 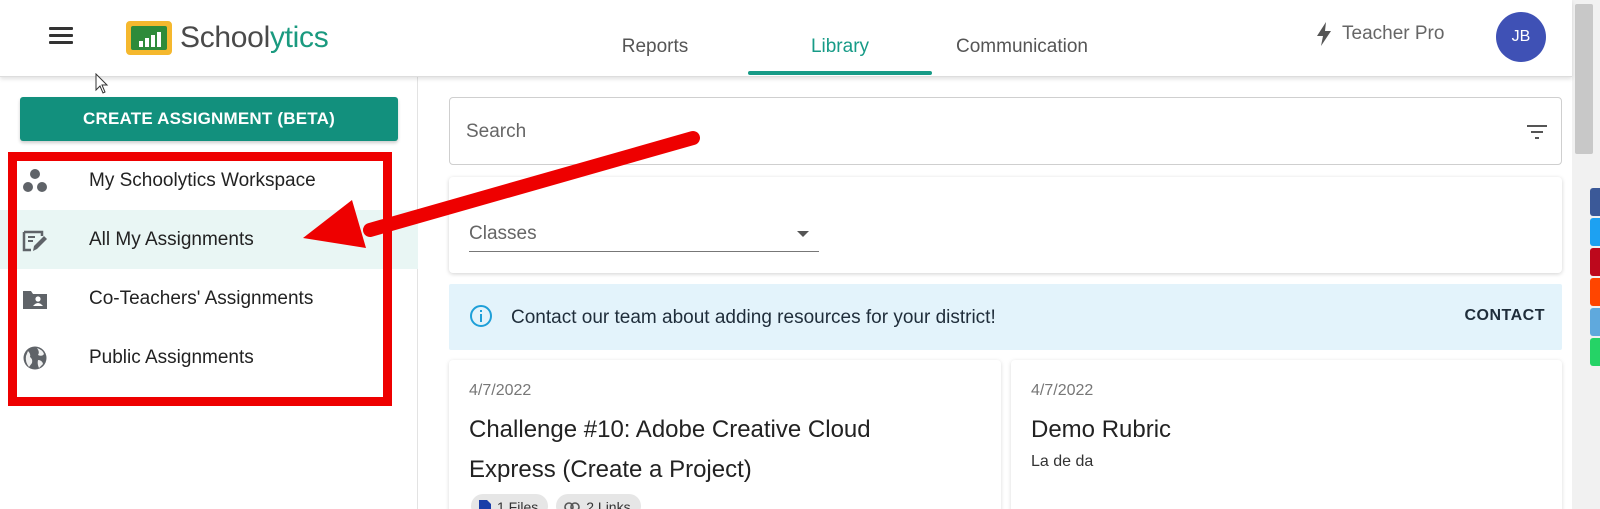 I want to click on lightning-icon, so click(x=1324, y=34).